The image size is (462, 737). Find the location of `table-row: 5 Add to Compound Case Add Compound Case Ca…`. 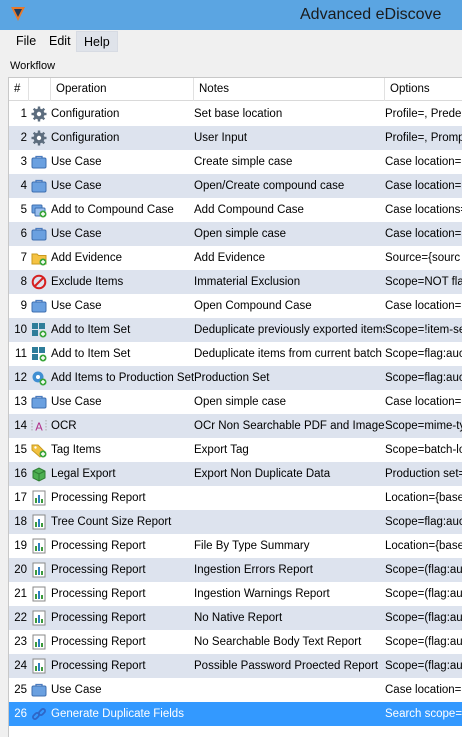

table-row: 5 Add to Compound Case Add Compound Case Ca… is located at coordinates (235, 210).